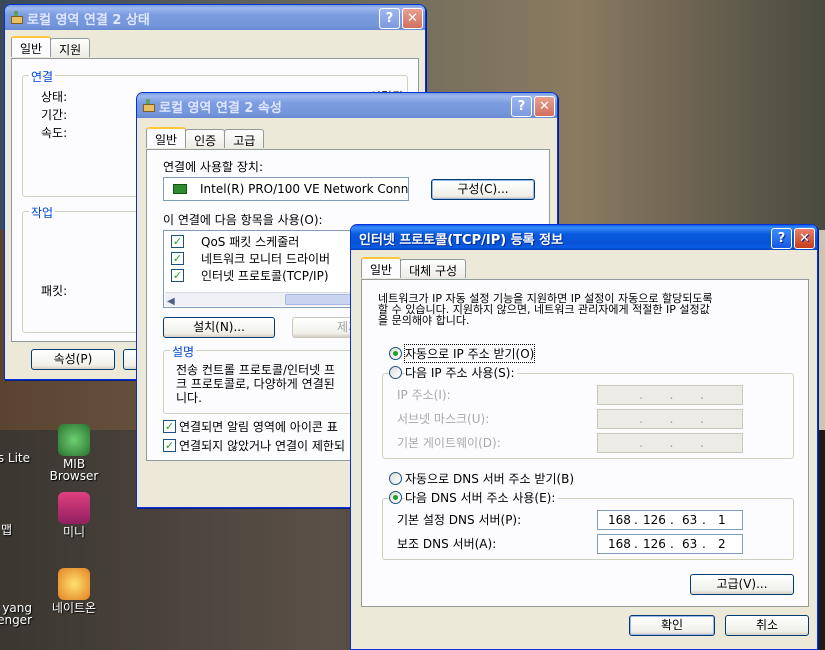  What do you see at coordinates (424, 395) in the screenshot?
I see `ip-address-label: IP 주소(I):` at bounding box center [424, 395].